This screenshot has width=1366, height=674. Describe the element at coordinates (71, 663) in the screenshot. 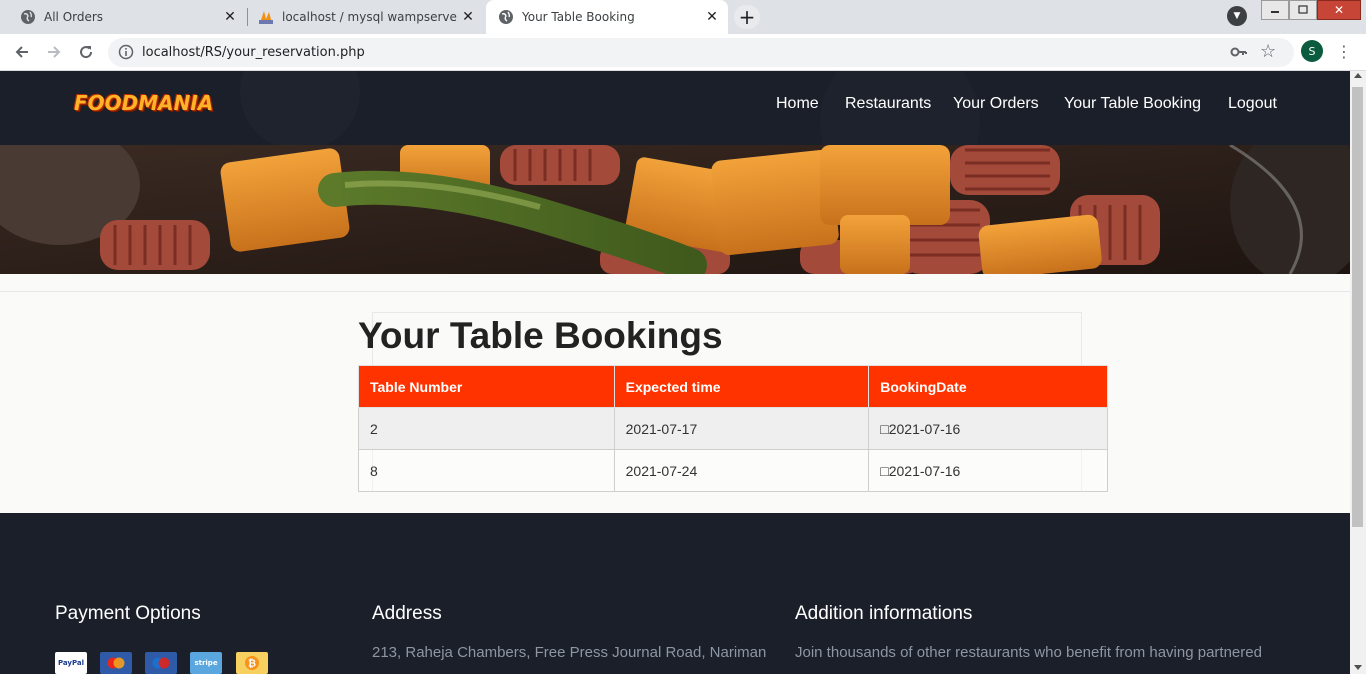

I see `paypal-icon: PayPal` at that location.